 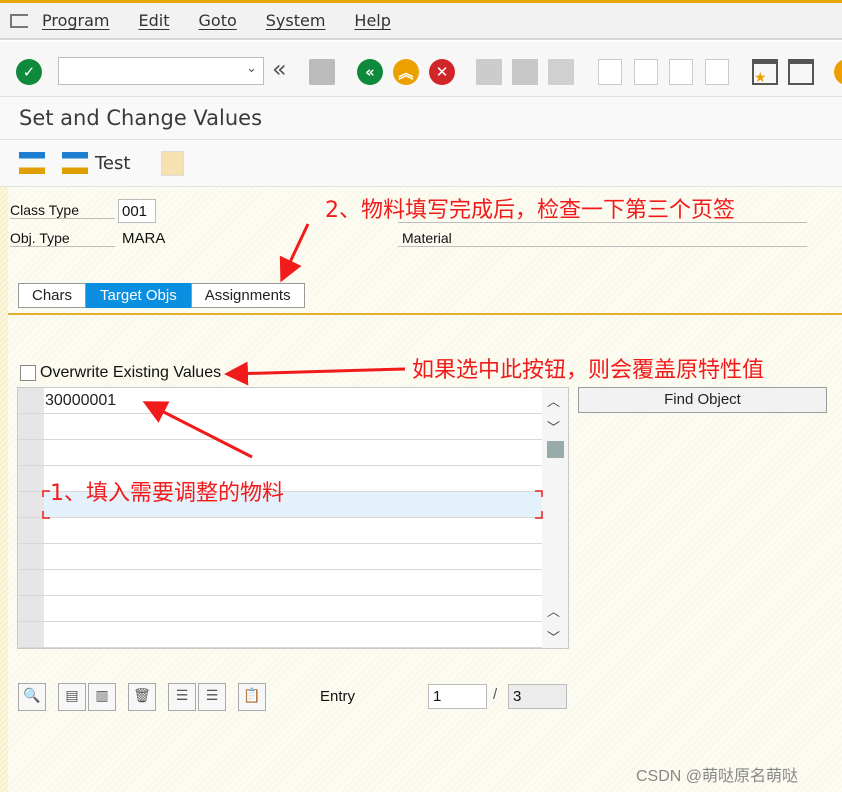 I want to click on menu-icon, so click(x=19, y=20).